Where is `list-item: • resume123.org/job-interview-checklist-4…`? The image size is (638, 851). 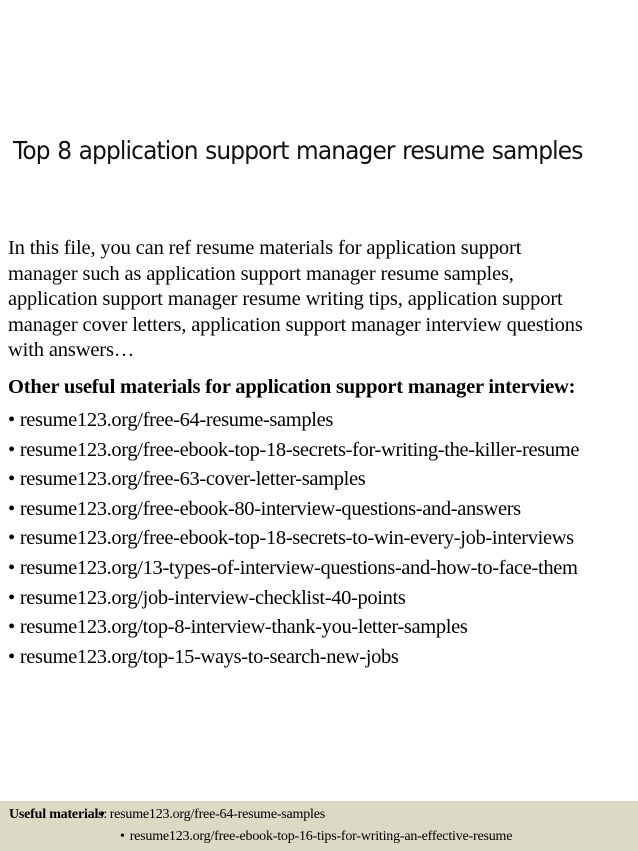
list-item: • resume123.org/job-interview-checklist-4… is located at coordinates (293, 601).